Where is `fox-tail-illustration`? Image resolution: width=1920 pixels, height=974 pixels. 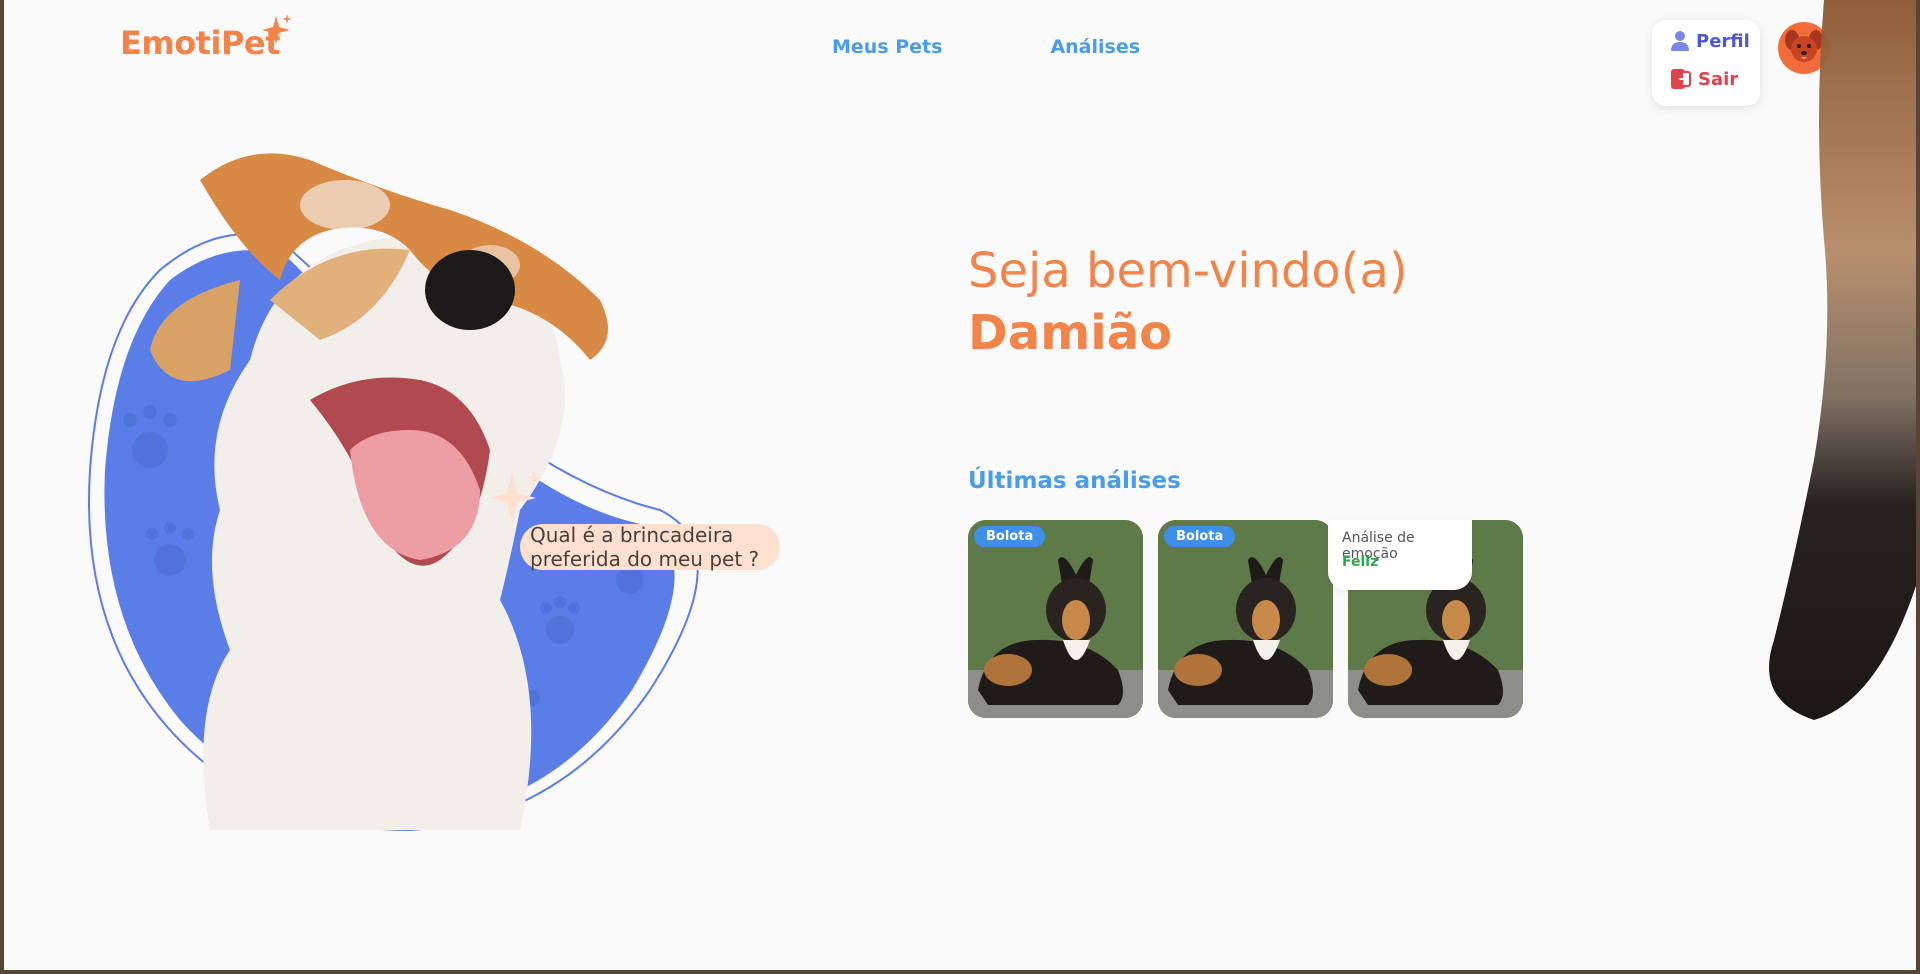 fox-tail-illustration is located at coordinates (1842, 360).